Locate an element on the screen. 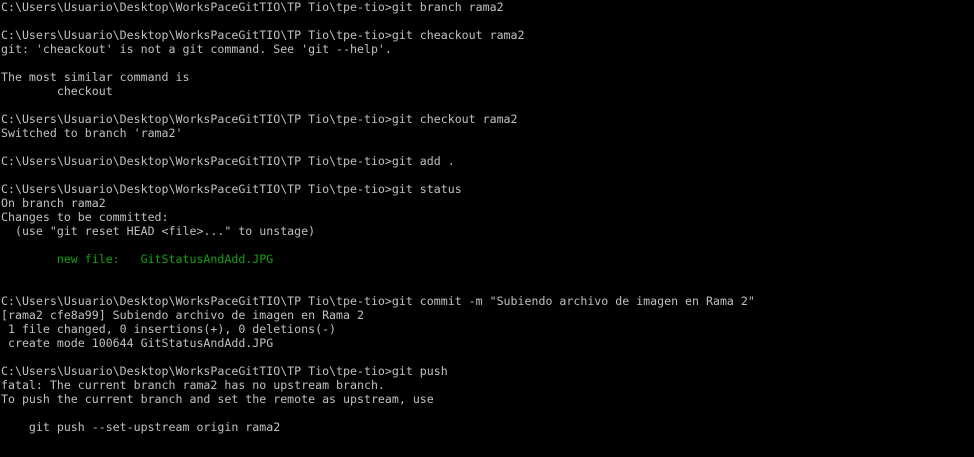  terminal-line: checkout is located at coordinates (57, 91).